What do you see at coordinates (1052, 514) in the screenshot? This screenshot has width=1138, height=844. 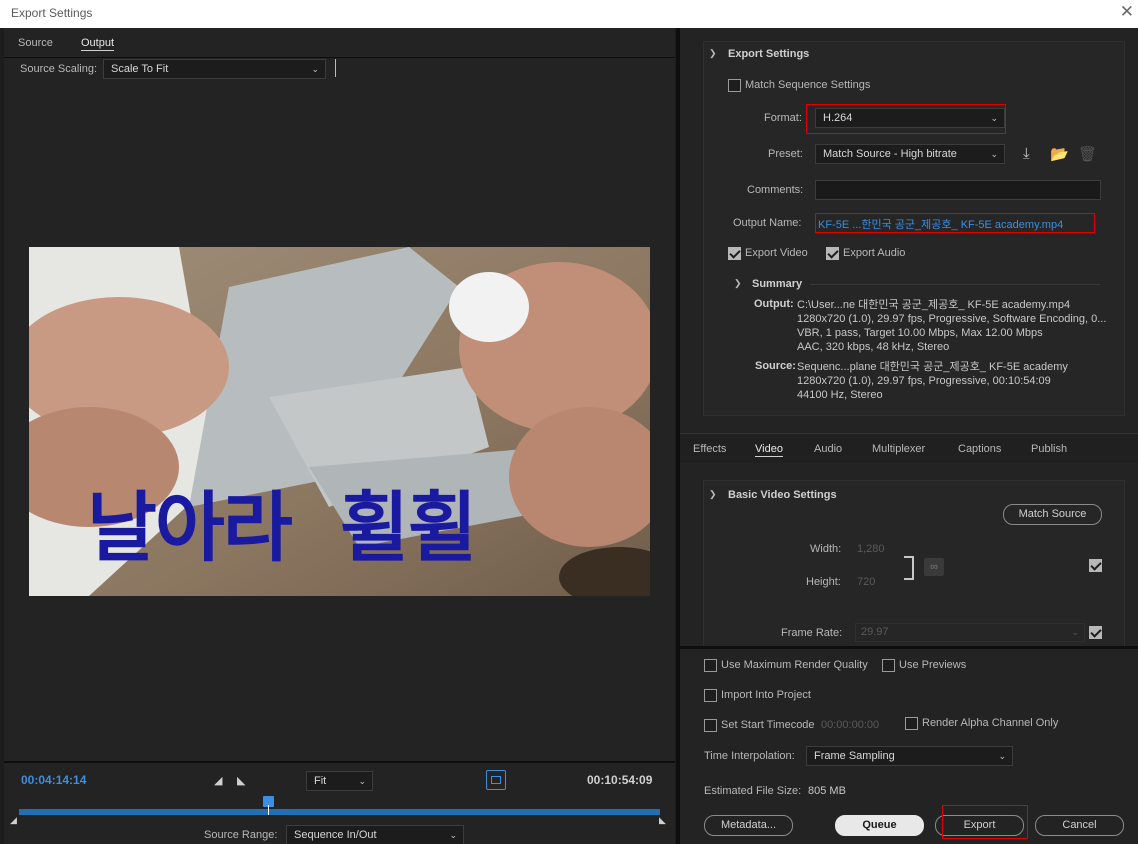 I see `match-source-button: Match Source` at bounding box center [1052, 514].